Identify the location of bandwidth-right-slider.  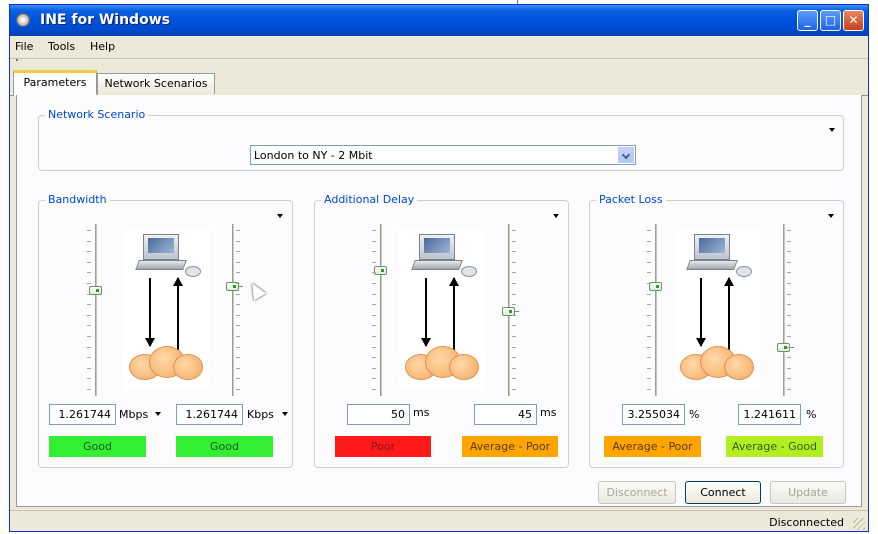
(233, 310).